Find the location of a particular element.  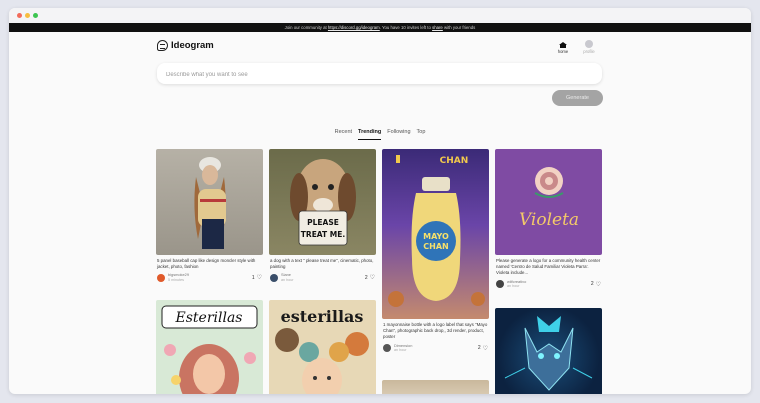

nav-home-label: home is located at coordinates (563, 51).